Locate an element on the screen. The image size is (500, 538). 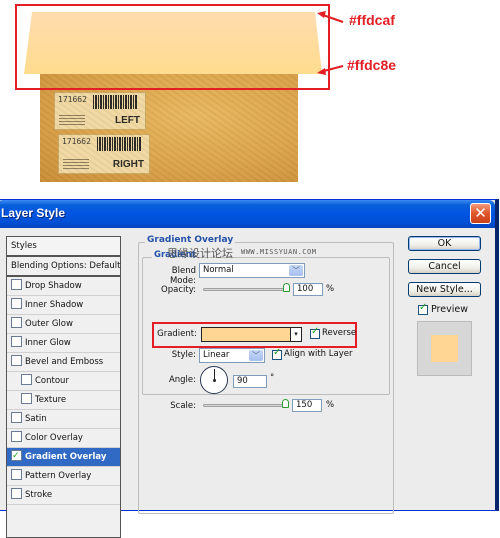
scale-label: Scale: is located at coordinates (183, 406).